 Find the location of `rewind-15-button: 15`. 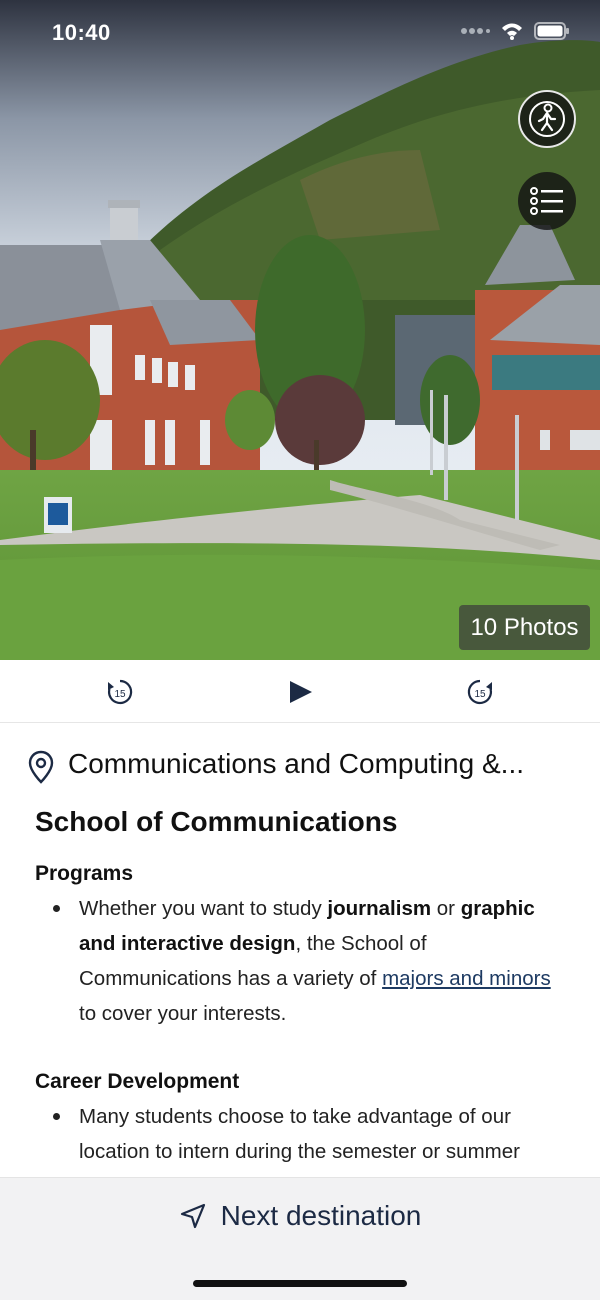

rewind-15-button: 15 is located at coordinates (120, 692).